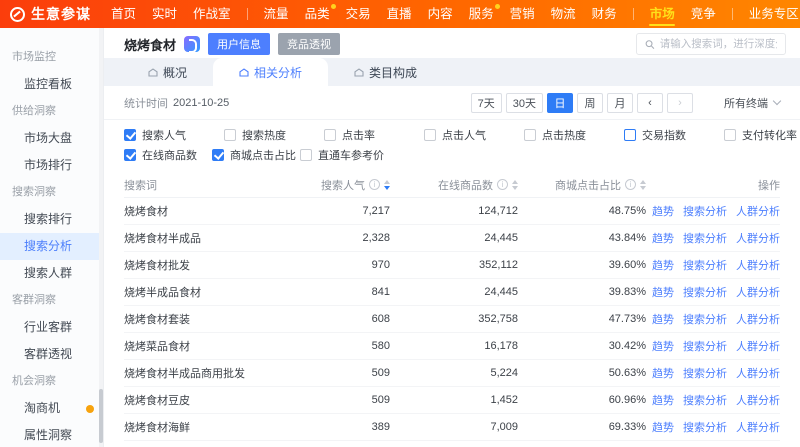 The width and height of the screenshot is (800, 447). I want to click on range-button: 月, so click(620, 102).